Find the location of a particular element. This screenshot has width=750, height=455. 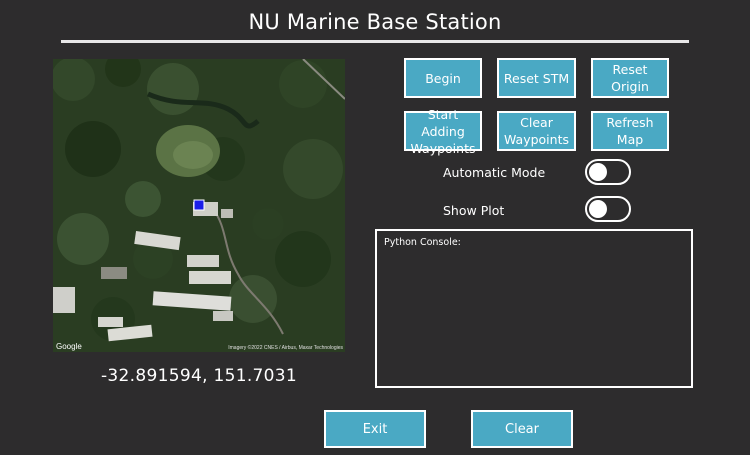

show-plot-toggle is located at coordinates (608, 209).